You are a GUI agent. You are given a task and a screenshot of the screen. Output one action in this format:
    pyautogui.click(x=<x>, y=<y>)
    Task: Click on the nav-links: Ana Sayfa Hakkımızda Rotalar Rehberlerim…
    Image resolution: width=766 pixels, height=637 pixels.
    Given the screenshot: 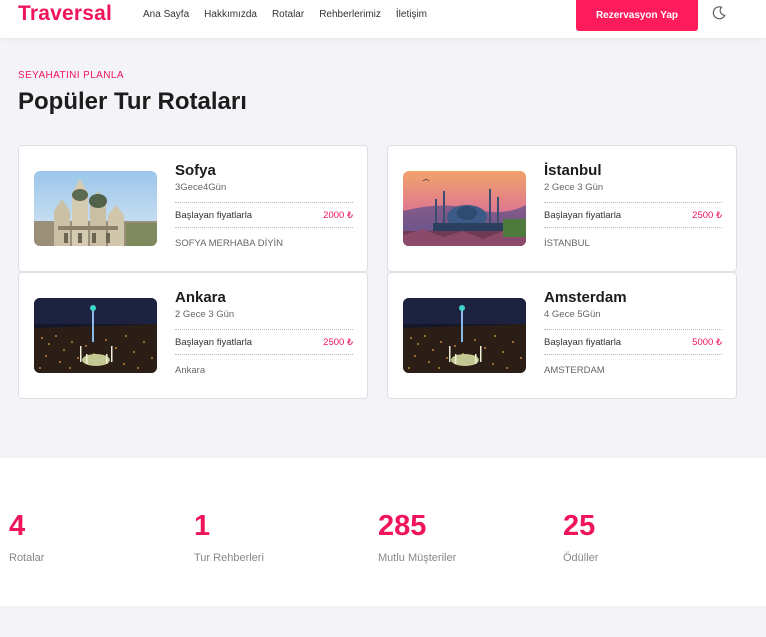 What is the action you would take?
    pyautogui.click(x=292, y=14)
    